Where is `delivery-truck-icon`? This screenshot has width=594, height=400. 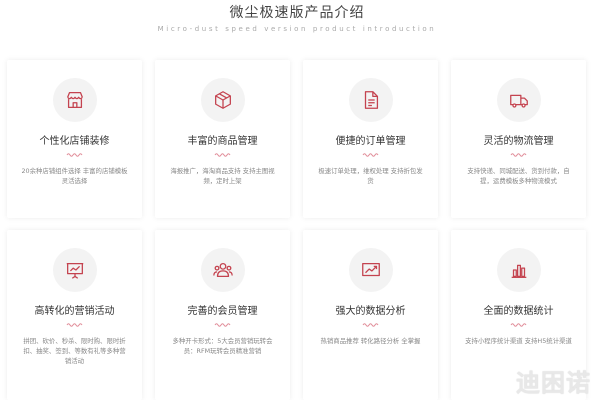 delivery-truck-icon is located at coordinates (518, 100).